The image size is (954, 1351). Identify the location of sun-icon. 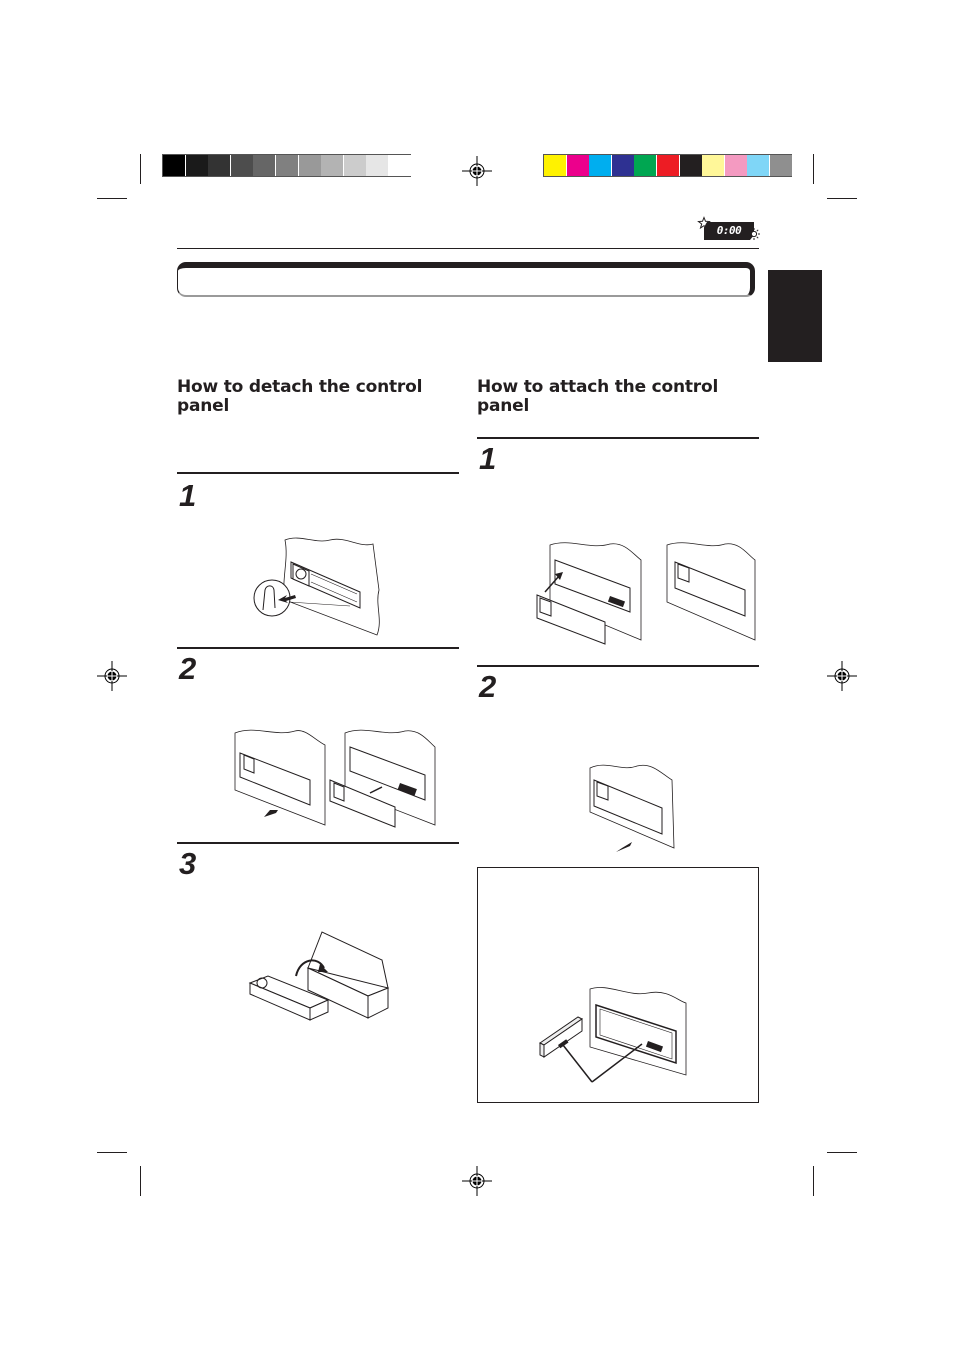
(754, 234).